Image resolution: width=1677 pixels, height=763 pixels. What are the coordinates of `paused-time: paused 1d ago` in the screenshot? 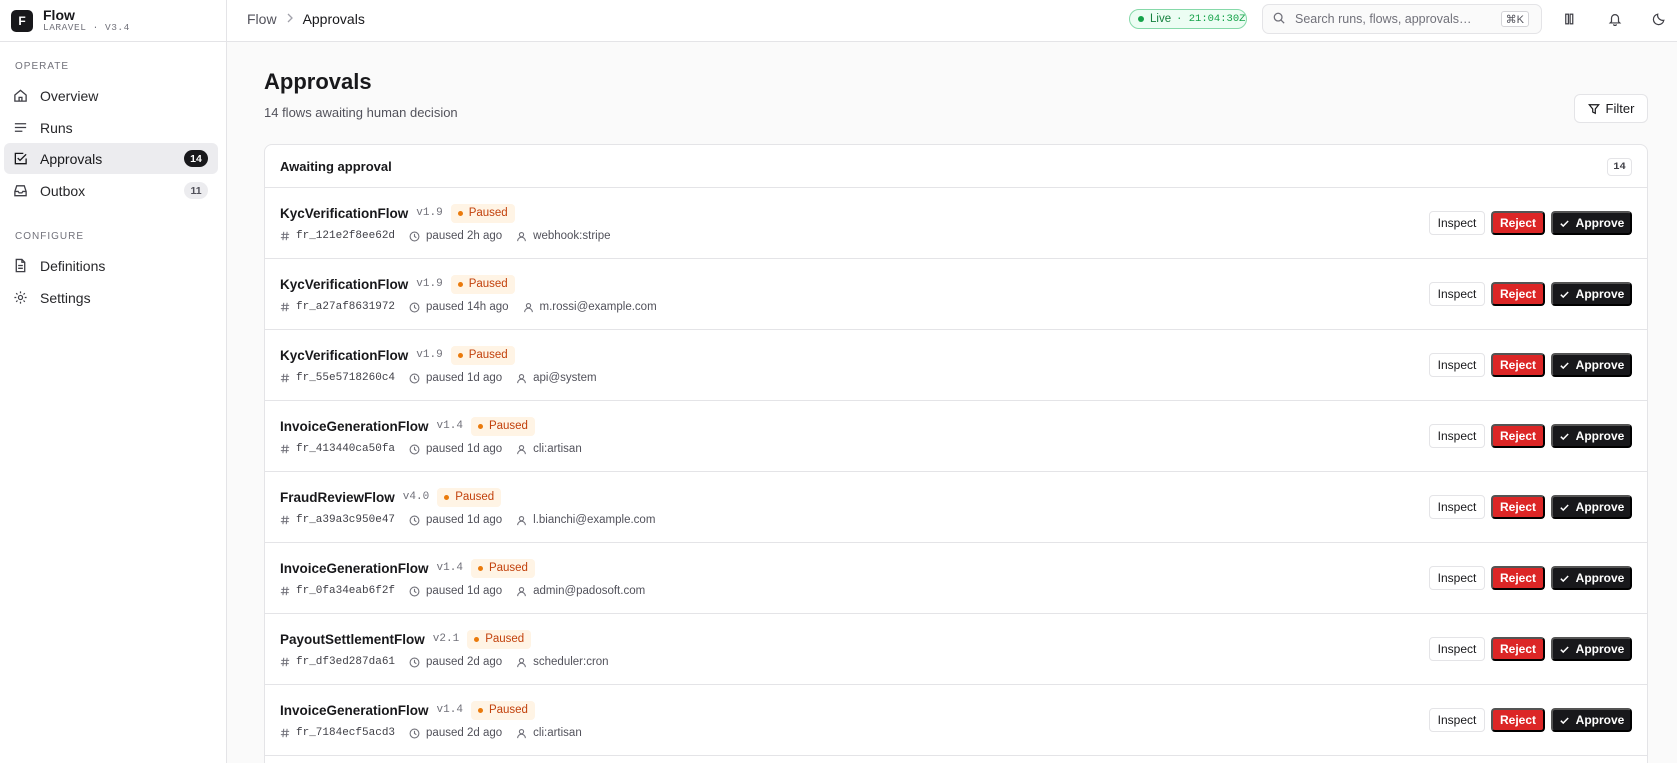 It's located at (464, 520).